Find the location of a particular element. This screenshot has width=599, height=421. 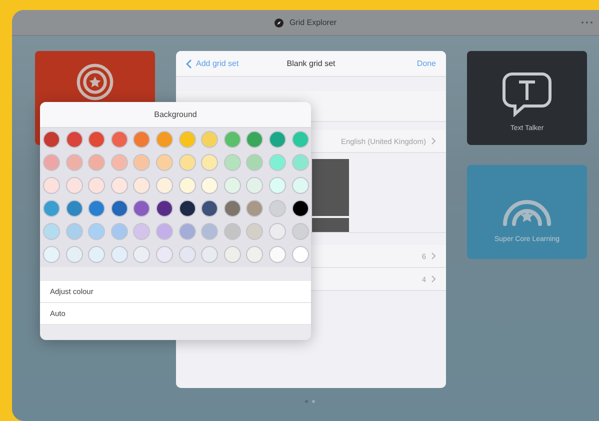

grid-cell-preview is located at coordinates (330, 225).